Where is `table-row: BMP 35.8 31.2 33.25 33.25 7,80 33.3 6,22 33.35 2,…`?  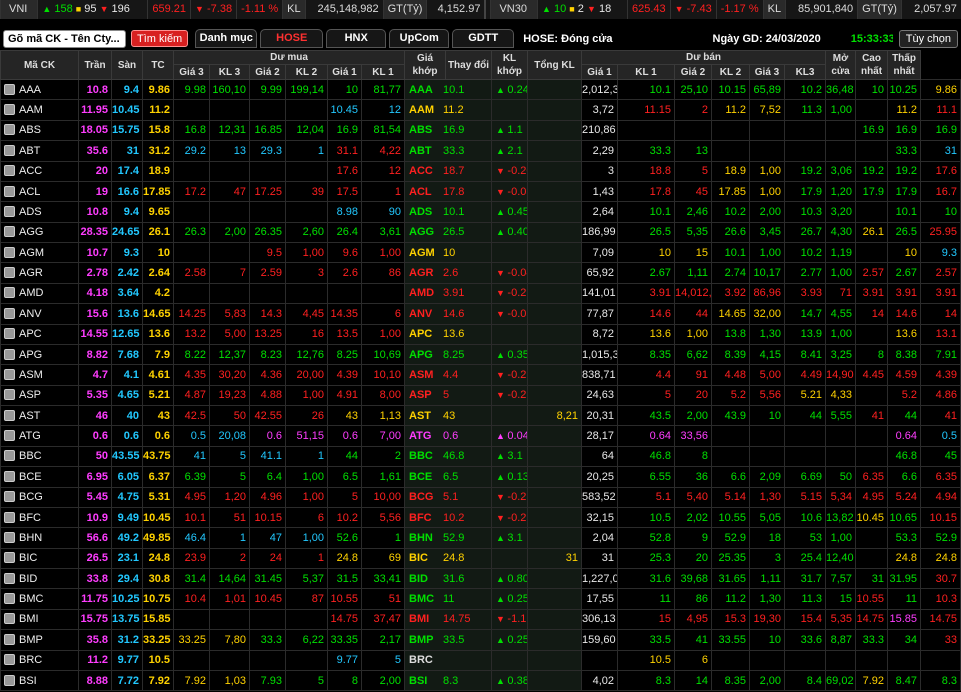 table-row: BMP 35.8 31.2 33.25 33.25 7,80 33.3 6,22 33.35 2,… is located at coordinates (480, 640).